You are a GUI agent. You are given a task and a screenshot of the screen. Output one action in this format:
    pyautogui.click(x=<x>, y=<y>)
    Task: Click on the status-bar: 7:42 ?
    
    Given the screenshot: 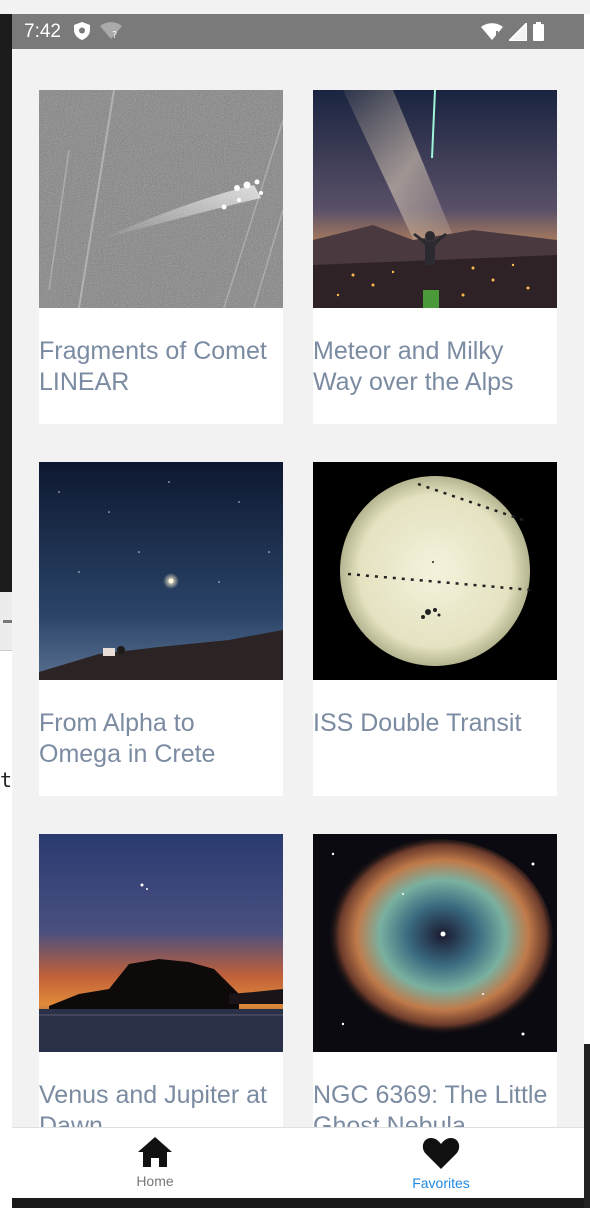 What is the action you would take?
    pyautogui.click(x=298, y=31)
    